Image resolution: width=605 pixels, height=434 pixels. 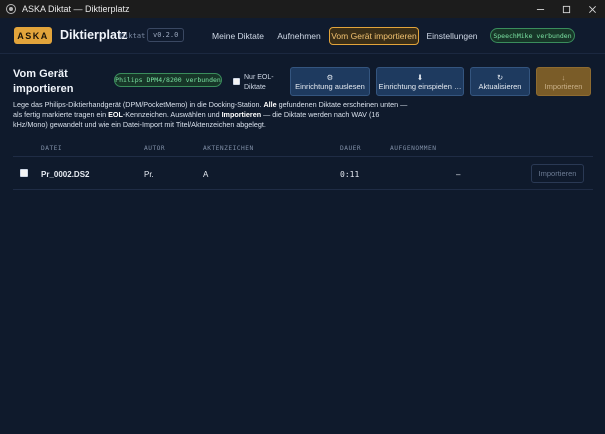 What do you see at coordinates (413, 148) in the screenshot?
I see `column-header-recorded: AUFGENOMMEN` at bounding box center [413, 148].